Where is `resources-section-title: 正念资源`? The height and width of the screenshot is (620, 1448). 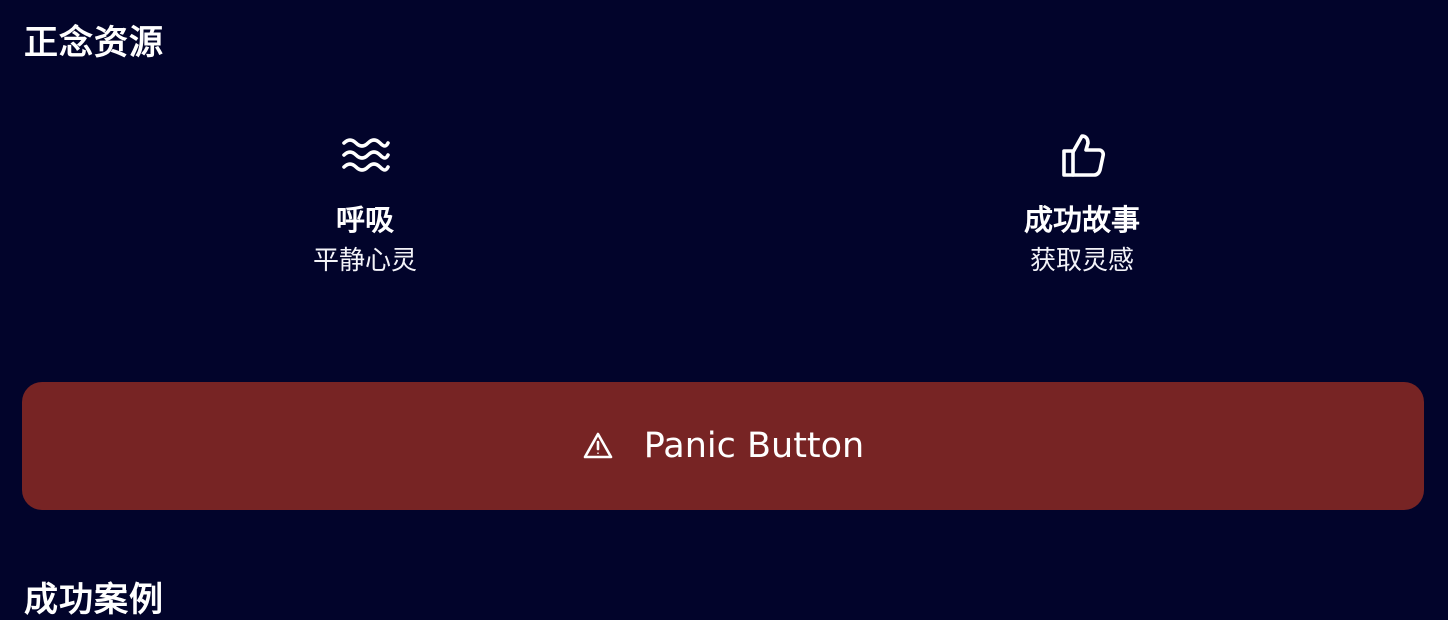 resources-section-title: 正念资源 is located at coordinates (94, 43).